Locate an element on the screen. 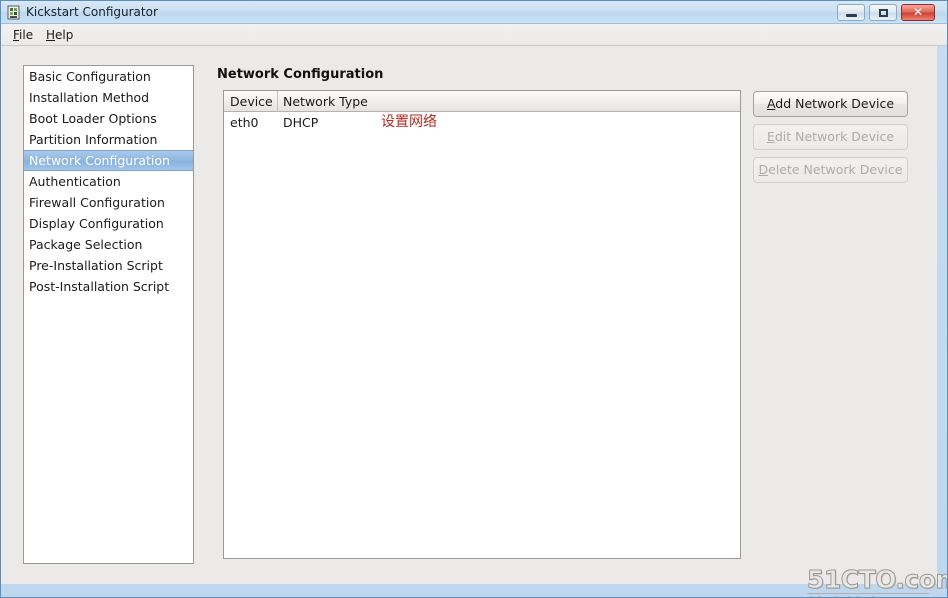 The height and width of the screenshot is (598, 948). sidebar-item-package-selection: Package Selection is located at coordinates (108, 244).